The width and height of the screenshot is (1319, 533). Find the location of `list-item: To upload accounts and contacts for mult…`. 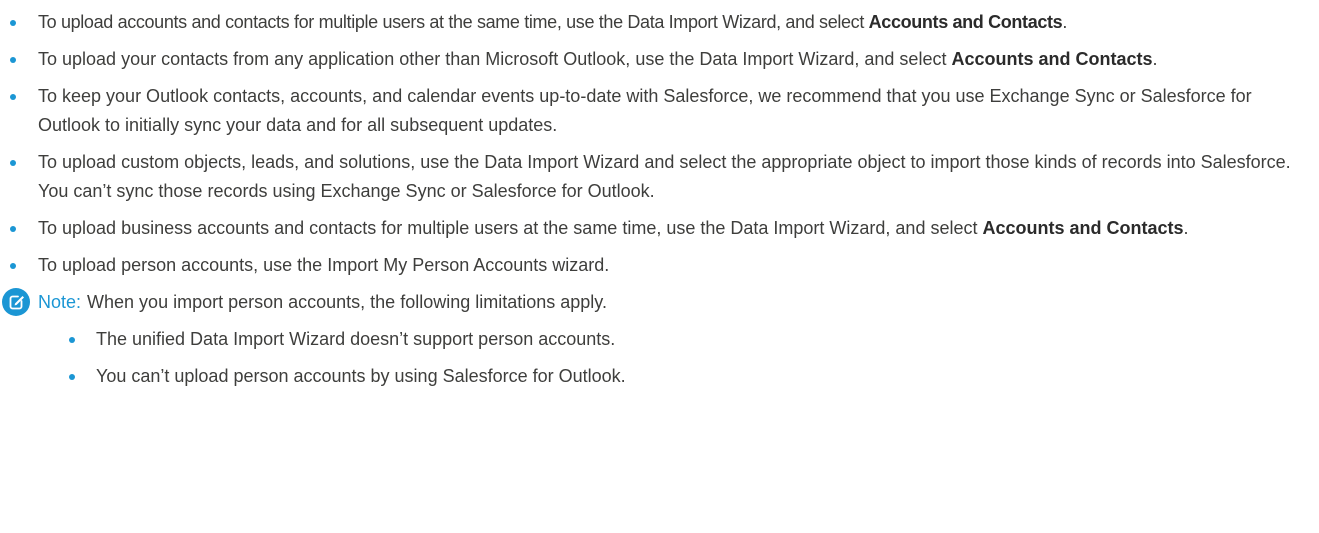

list-item: To upload accounts and contacts for mult… is located at coordinates (659, 22).